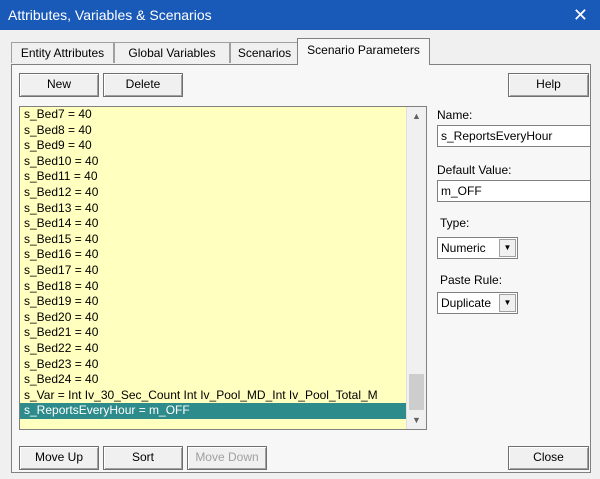 This screenshot has width=600, height=479. I want to click on tab-label: Entity Attributes, so click(62, 53).